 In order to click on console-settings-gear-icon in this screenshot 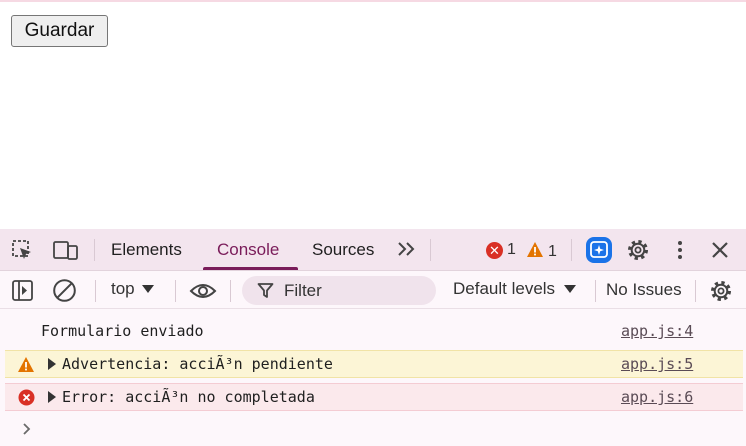, I will do `click(721, 293)`.